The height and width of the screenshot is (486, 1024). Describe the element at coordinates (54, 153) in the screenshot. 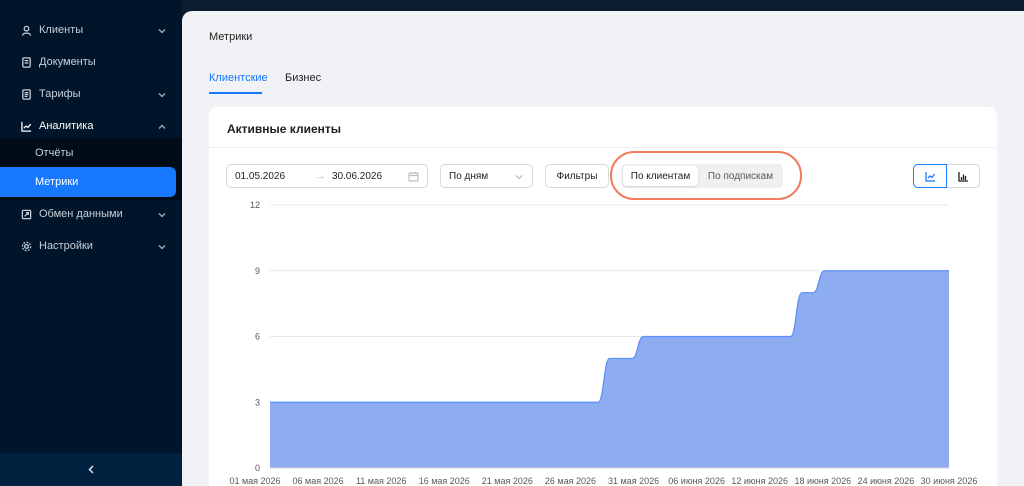

I see `sidebar-subitem-label: Отчёты` at that location.